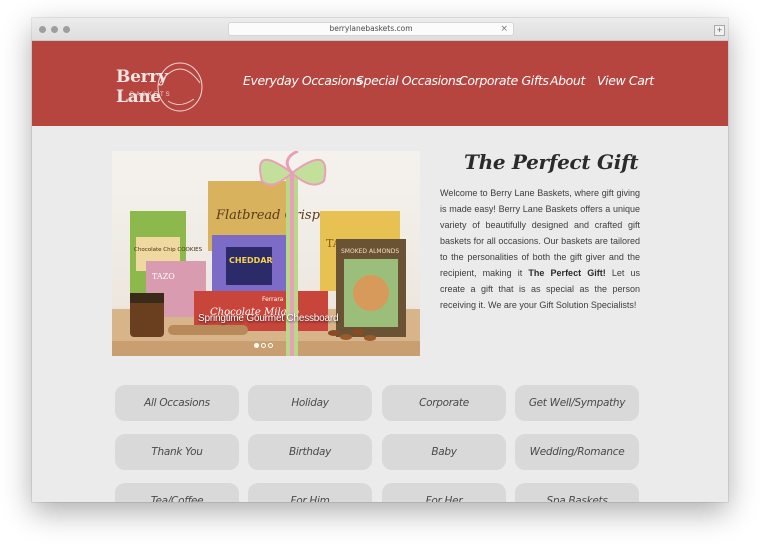 This screenshot has height=548, width=760. I want to click on category-all-occasions: All Occasions, so click(177, 403).